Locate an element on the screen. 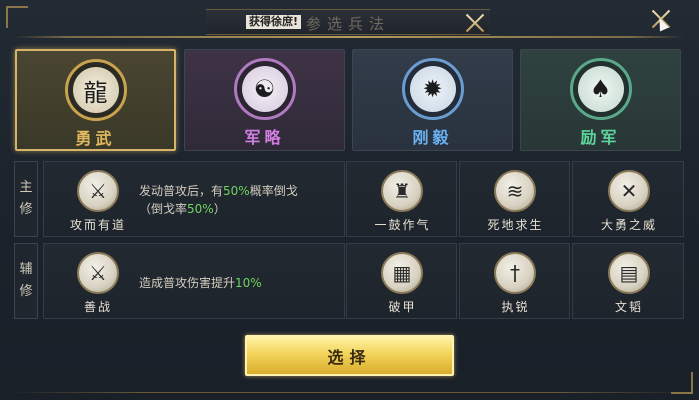  desc-text: （倒戈率 is located at coordinates (163, 209).